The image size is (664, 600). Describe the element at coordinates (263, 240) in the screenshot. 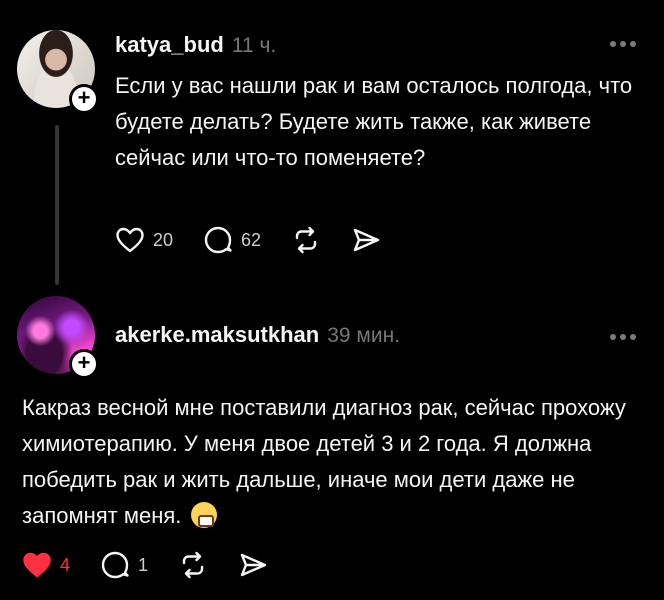

I see `post-actions: 20 62` at that location.